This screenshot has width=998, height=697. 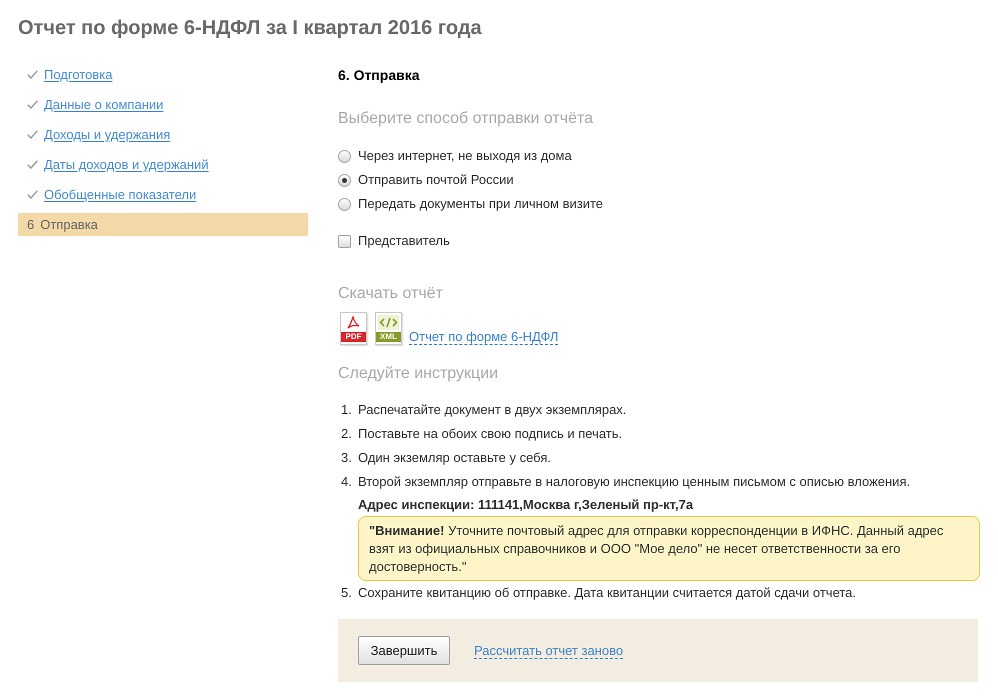 What do you see at coordinates (436, 180) in the screenshot?
I see `option-label: Отправить почтой России` at bounding box center [436, 180].